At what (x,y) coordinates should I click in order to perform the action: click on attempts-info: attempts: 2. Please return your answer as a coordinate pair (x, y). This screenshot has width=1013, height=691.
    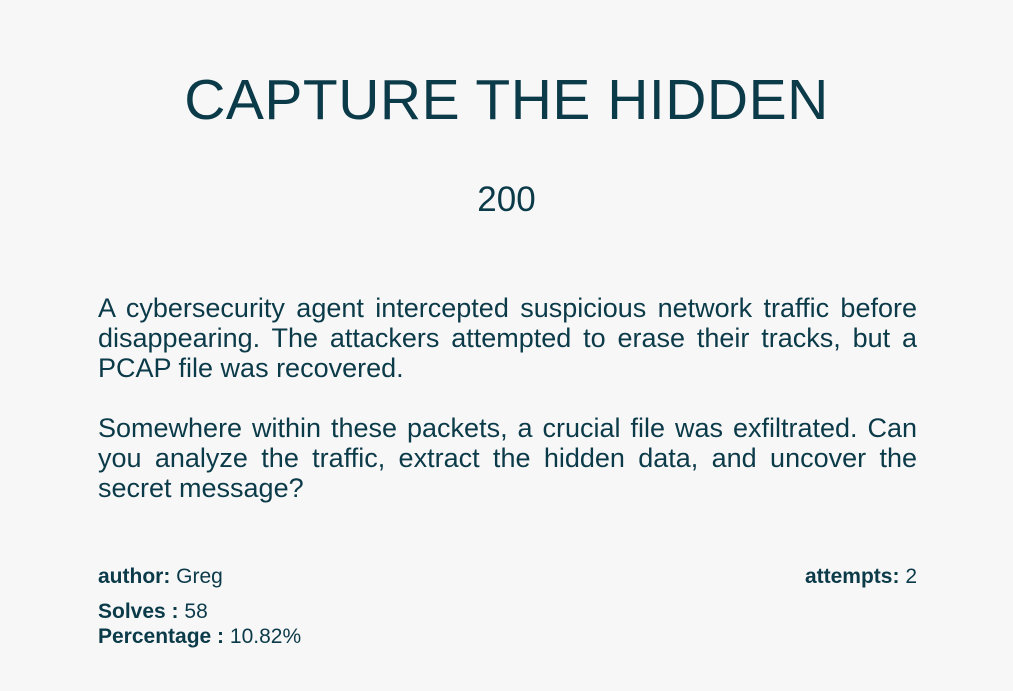
    Looking at the image, I should click on (861, 577).